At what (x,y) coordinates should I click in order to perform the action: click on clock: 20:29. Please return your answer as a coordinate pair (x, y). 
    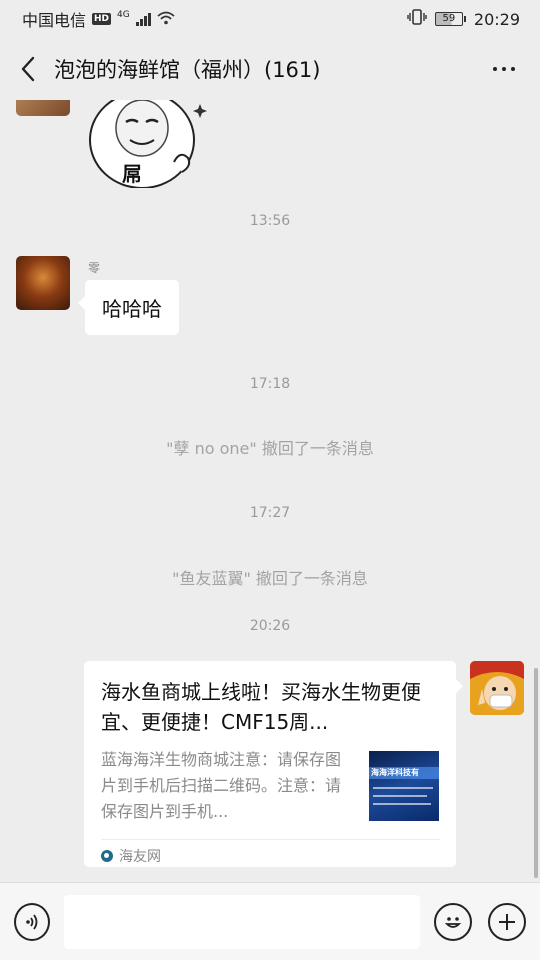
    Looking at the image, I should click on (496, 19).